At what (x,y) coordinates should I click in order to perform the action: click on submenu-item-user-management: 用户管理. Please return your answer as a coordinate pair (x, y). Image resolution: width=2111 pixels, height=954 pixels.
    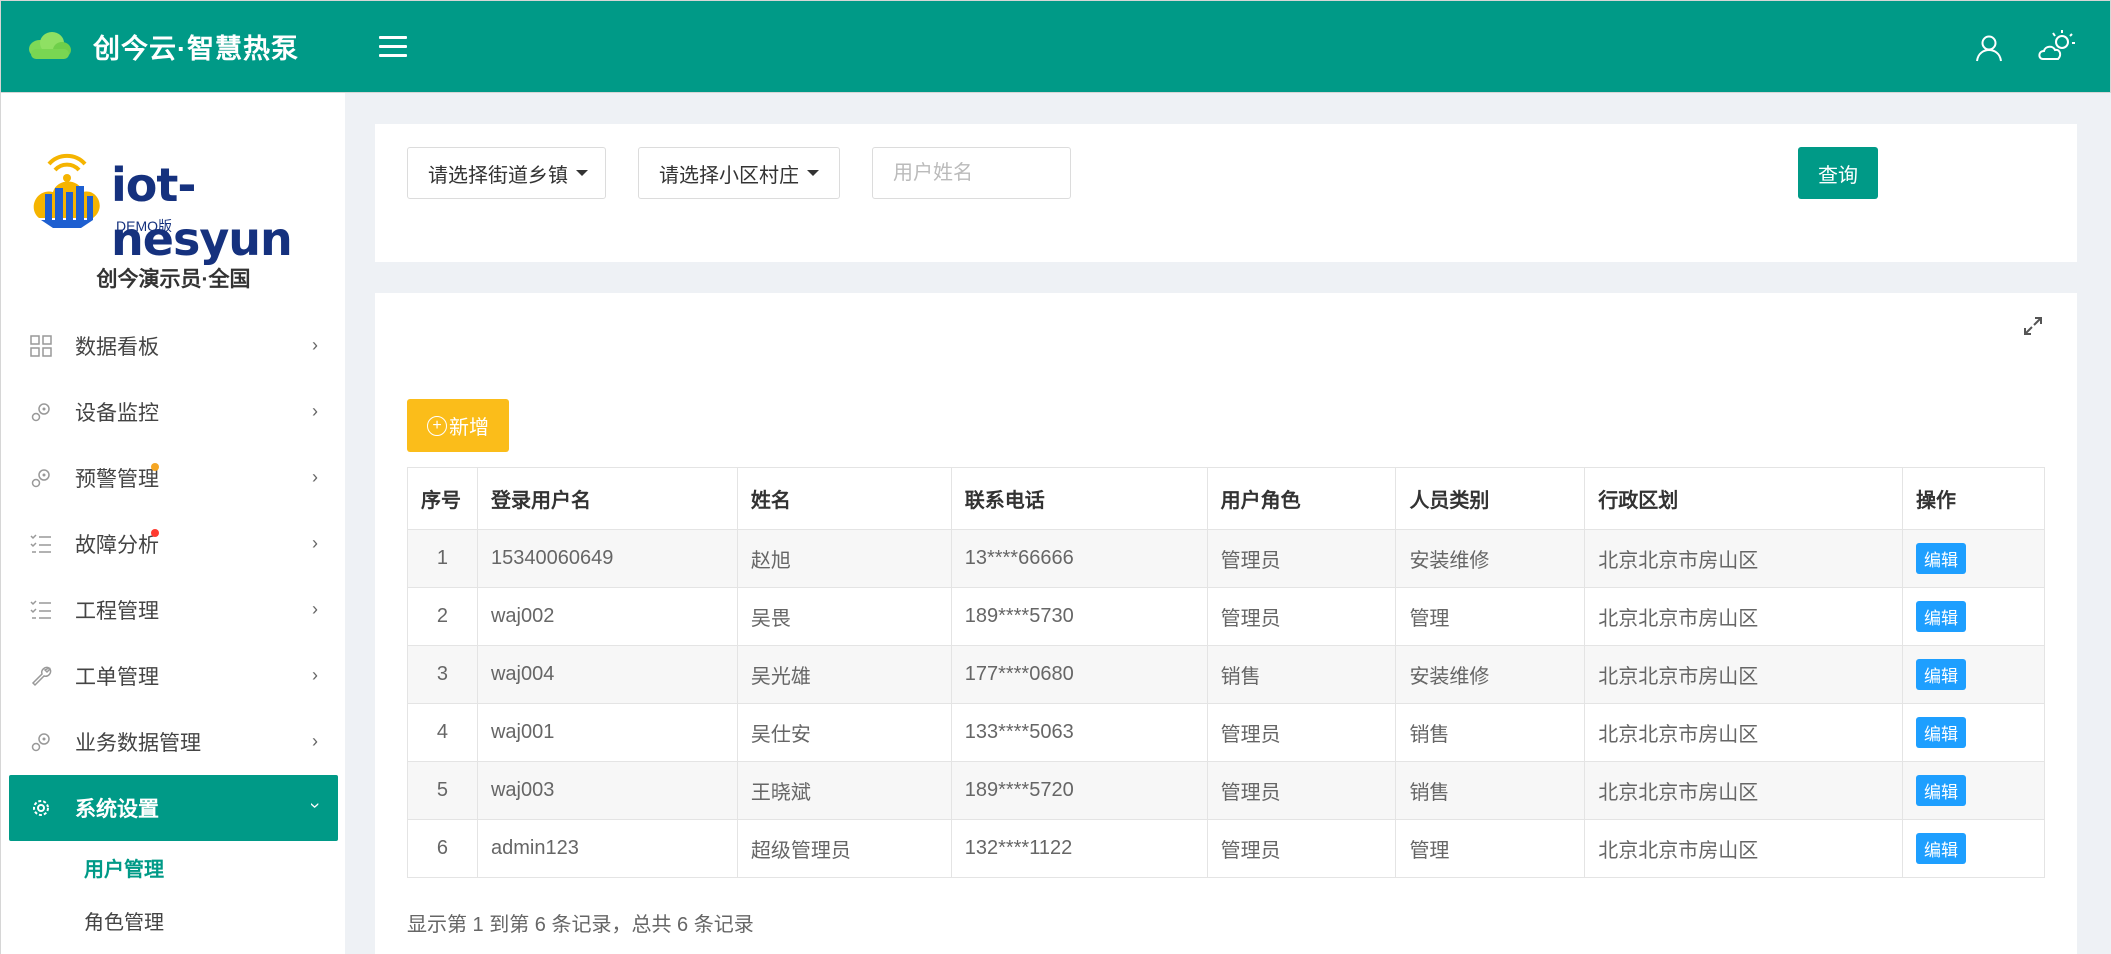
    Looking at the image, I should click on (173, 867).